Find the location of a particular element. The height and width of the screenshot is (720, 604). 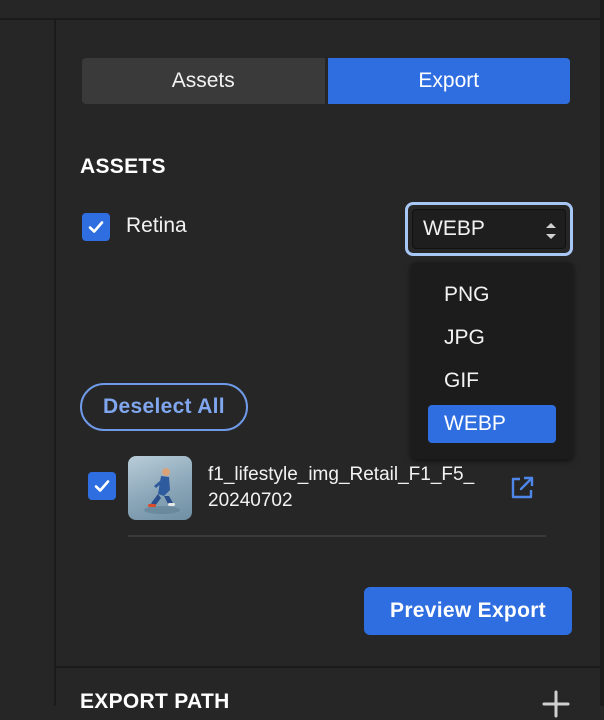

format-select-value: WEBP is located at coordinates (454, 228).